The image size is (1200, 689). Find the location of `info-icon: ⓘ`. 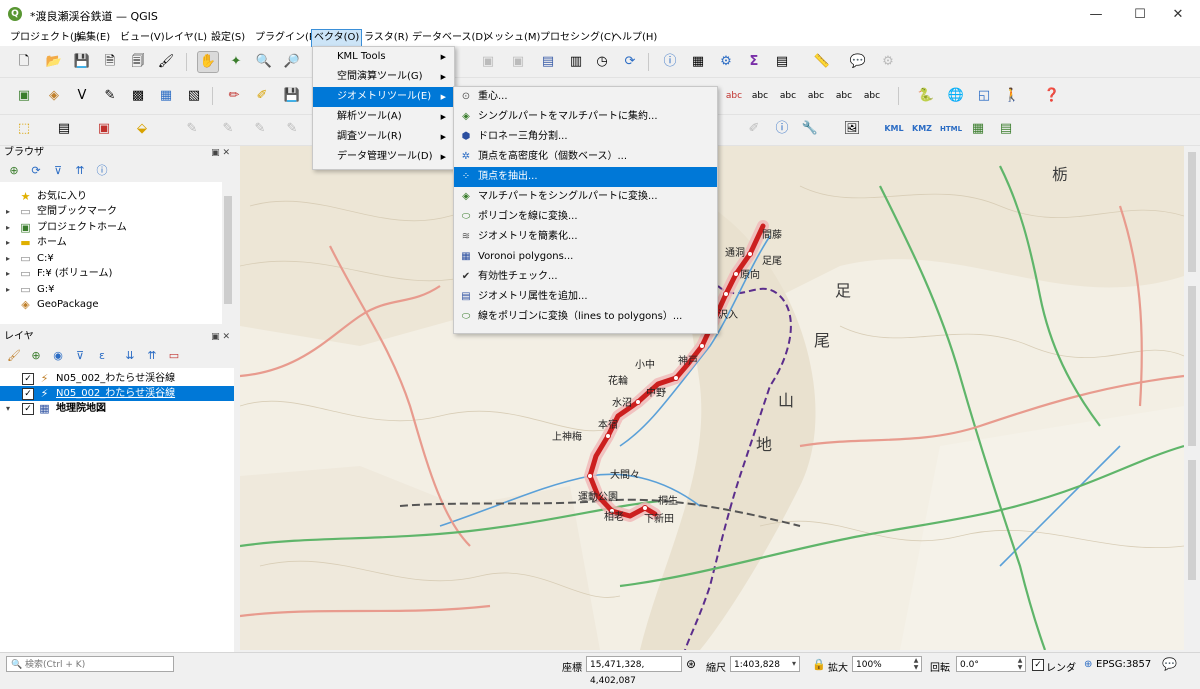

info-icon: ⓘ is located at coordinates (782, 129).